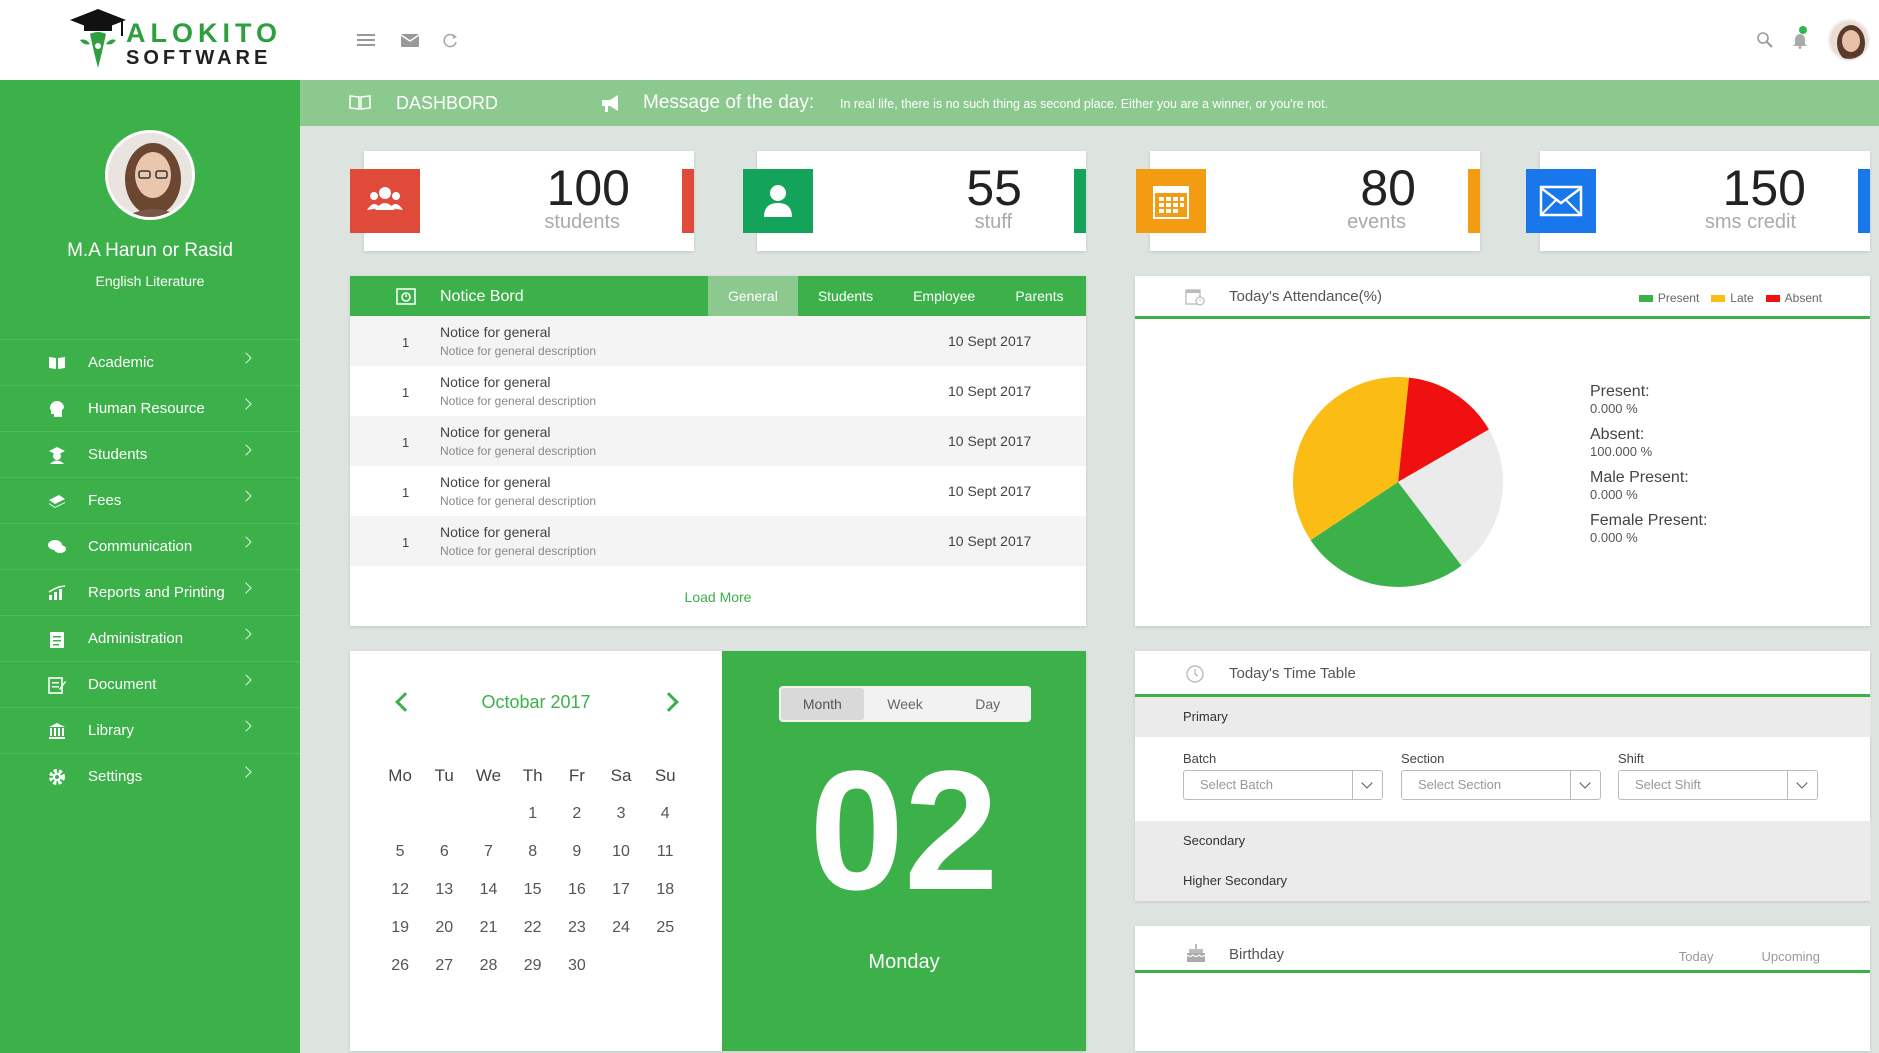  What do you see at coordinates (1501, 785) in the screenshot?
I see `section-select: Select Section` at bounding box center [1501, 785].